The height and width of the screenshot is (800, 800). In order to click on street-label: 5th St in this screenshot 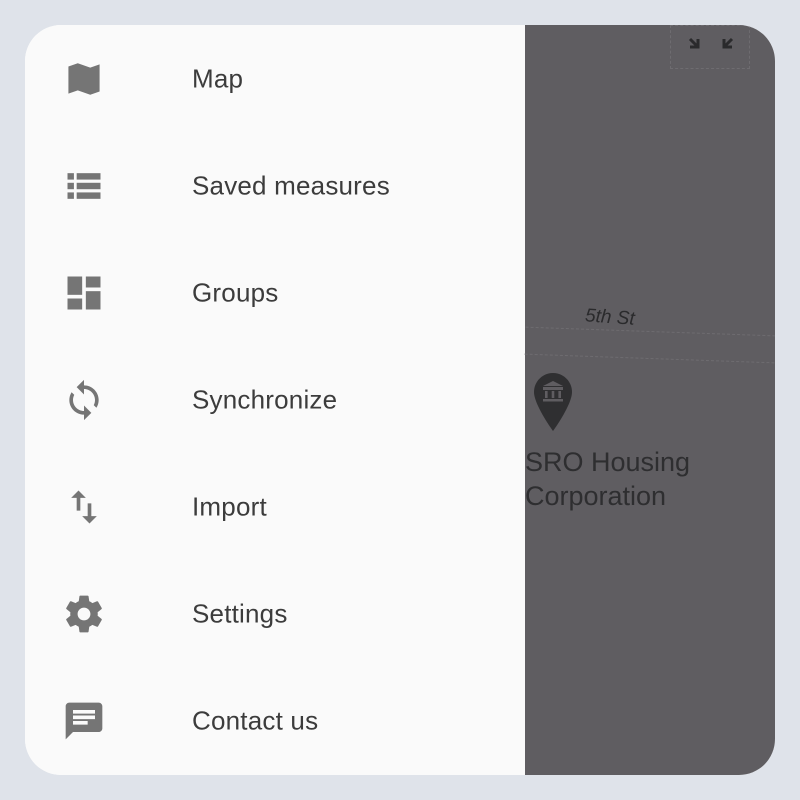, I will do `click(610, 317)`.